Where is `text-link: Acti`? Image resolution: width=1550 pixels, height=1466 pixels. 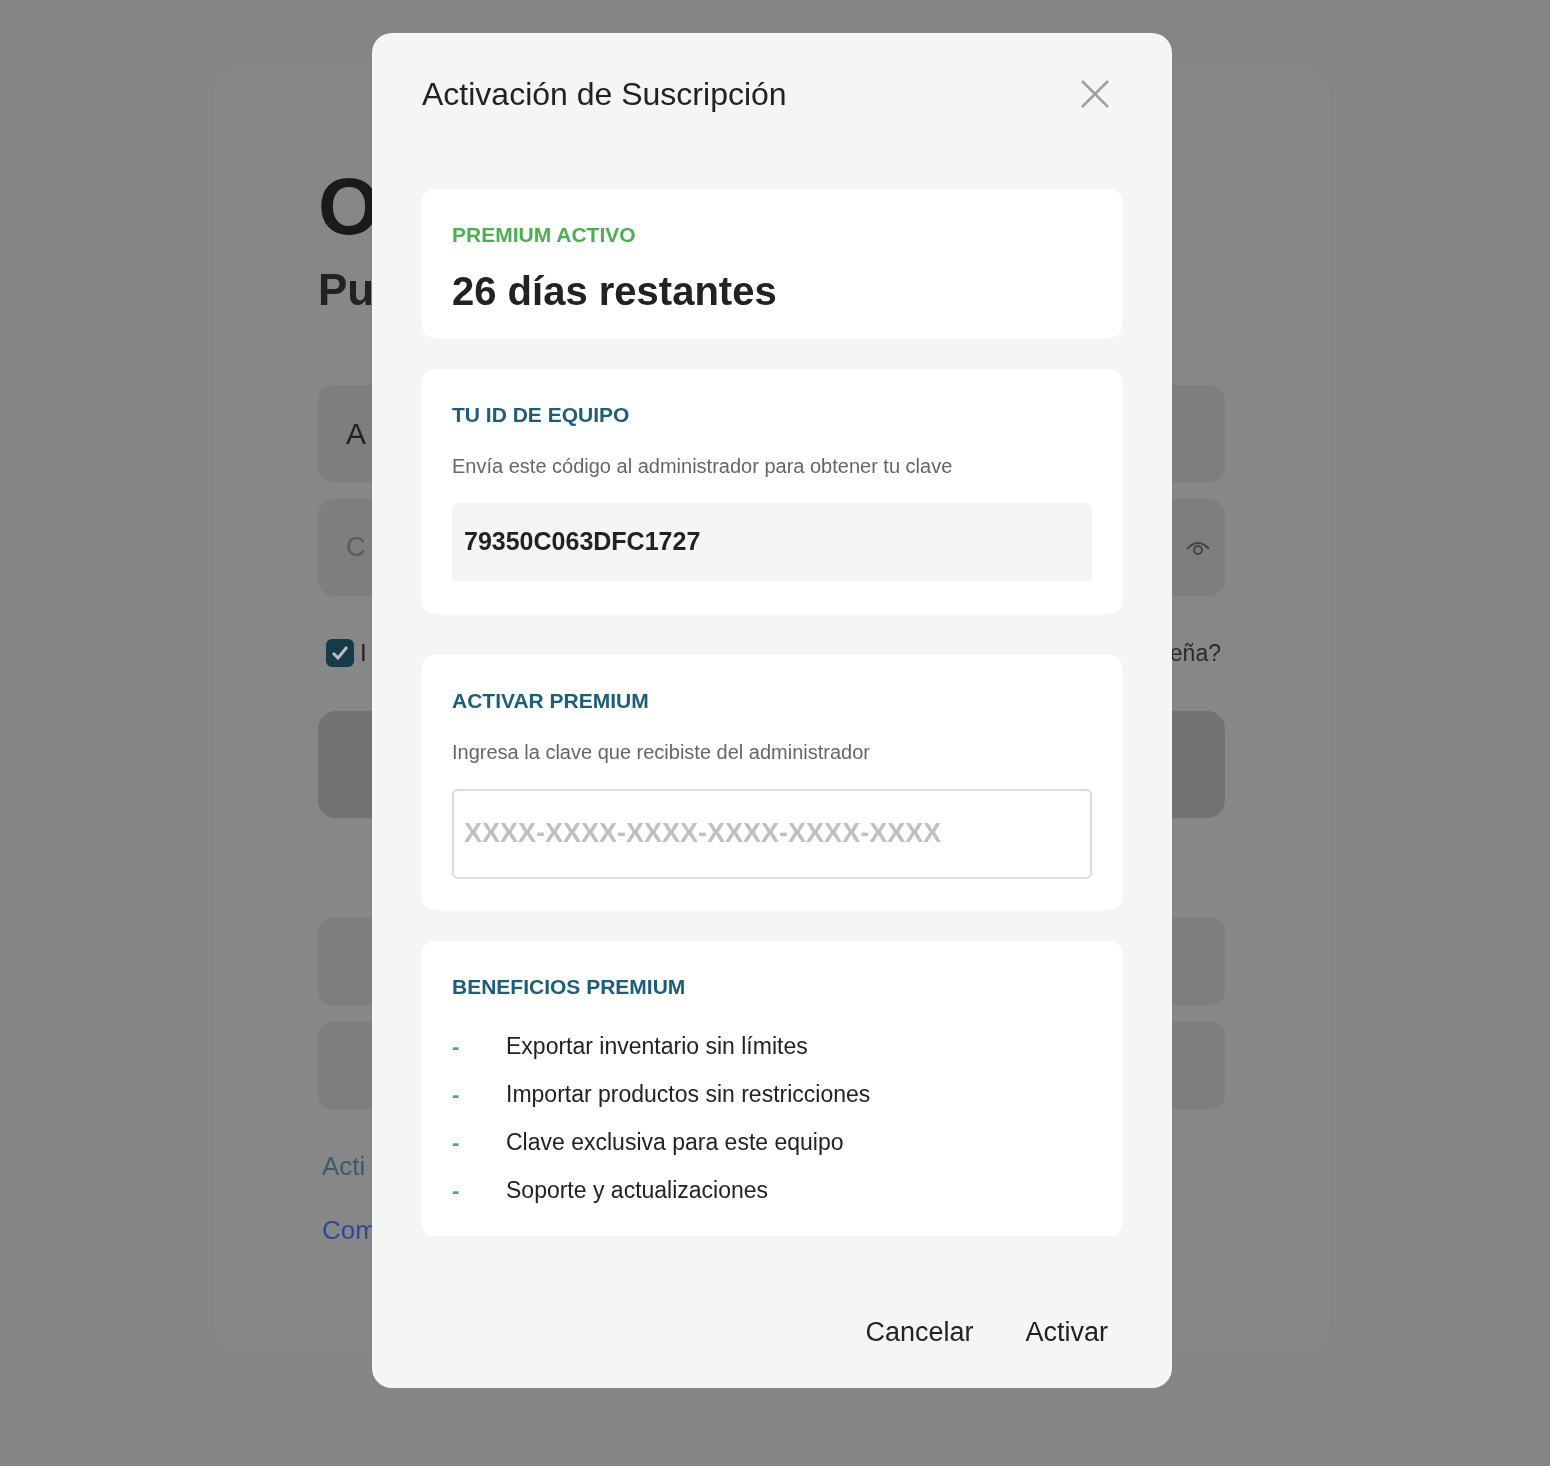 text-link: Acti is located at coordinates (344, 1166).